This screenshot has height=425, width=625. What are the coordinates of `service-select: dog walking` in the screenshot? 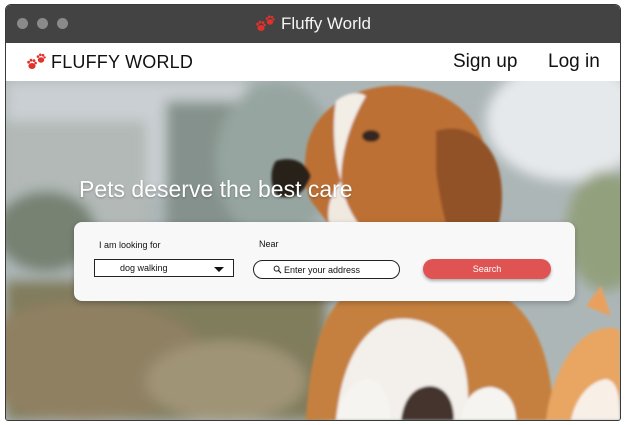 It's located at (164, 268).